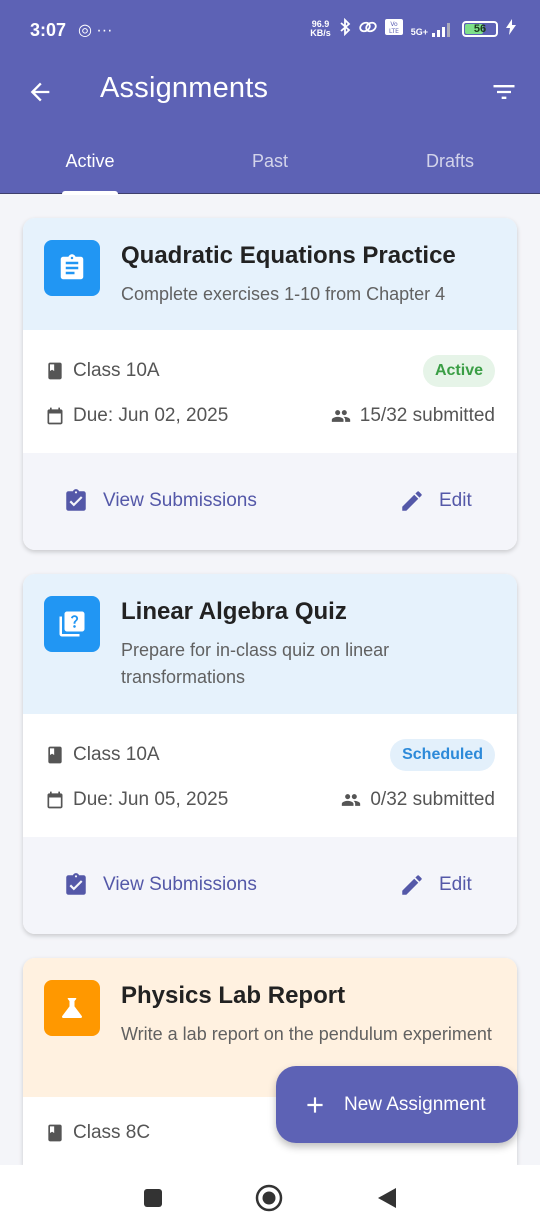  Describe the element at coordinates (234, 611) in the screenshot. I see `card-title: Linear Algebra Quiz` at that location.